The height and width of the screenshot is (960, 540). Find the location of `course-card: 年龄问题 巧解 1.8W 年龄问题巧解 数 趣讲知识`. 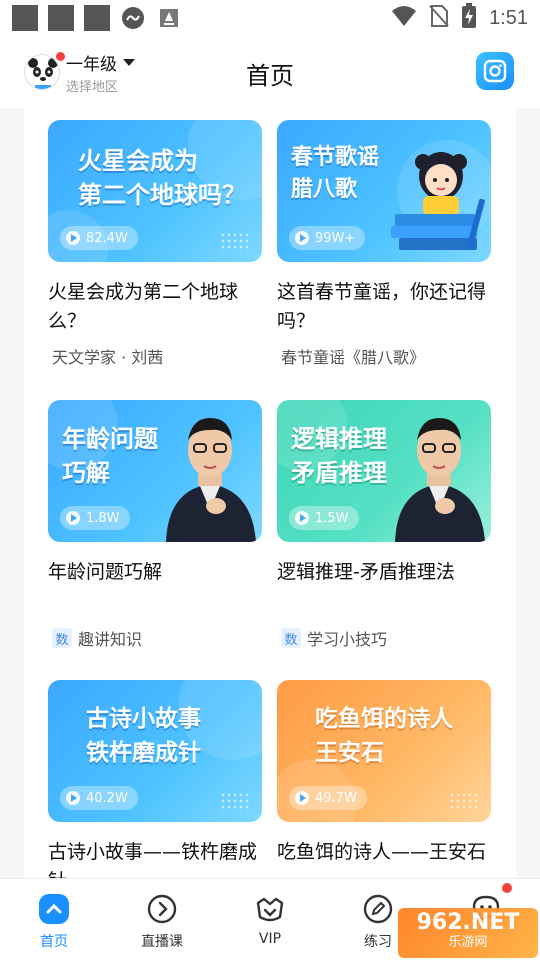

course-card: 年龄问题 巧解 1.8W 年龄问题巧解 数 趣讲知识 is located at coordinates (155, 524).